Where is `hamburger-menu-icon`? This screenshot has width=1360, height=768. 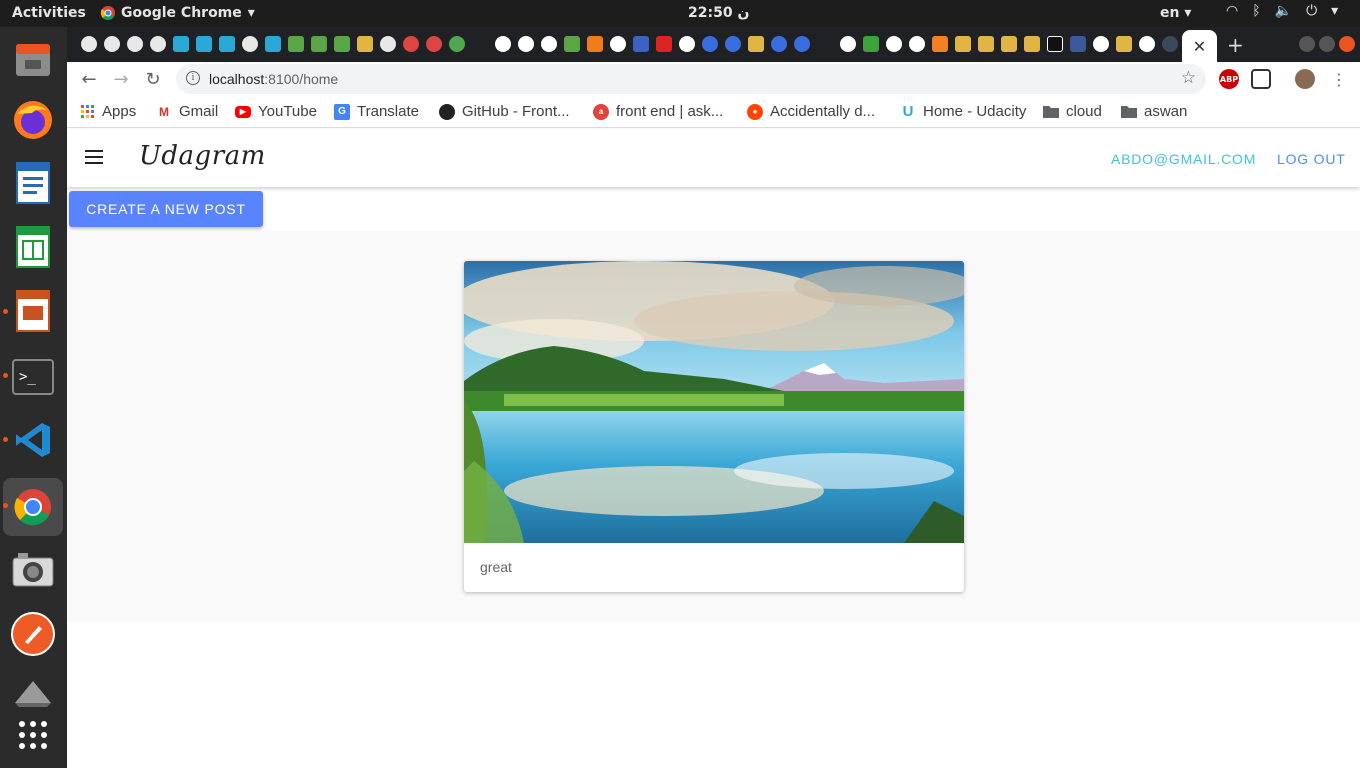
hamburger-menu-icon is located at coordinates (95, 158).